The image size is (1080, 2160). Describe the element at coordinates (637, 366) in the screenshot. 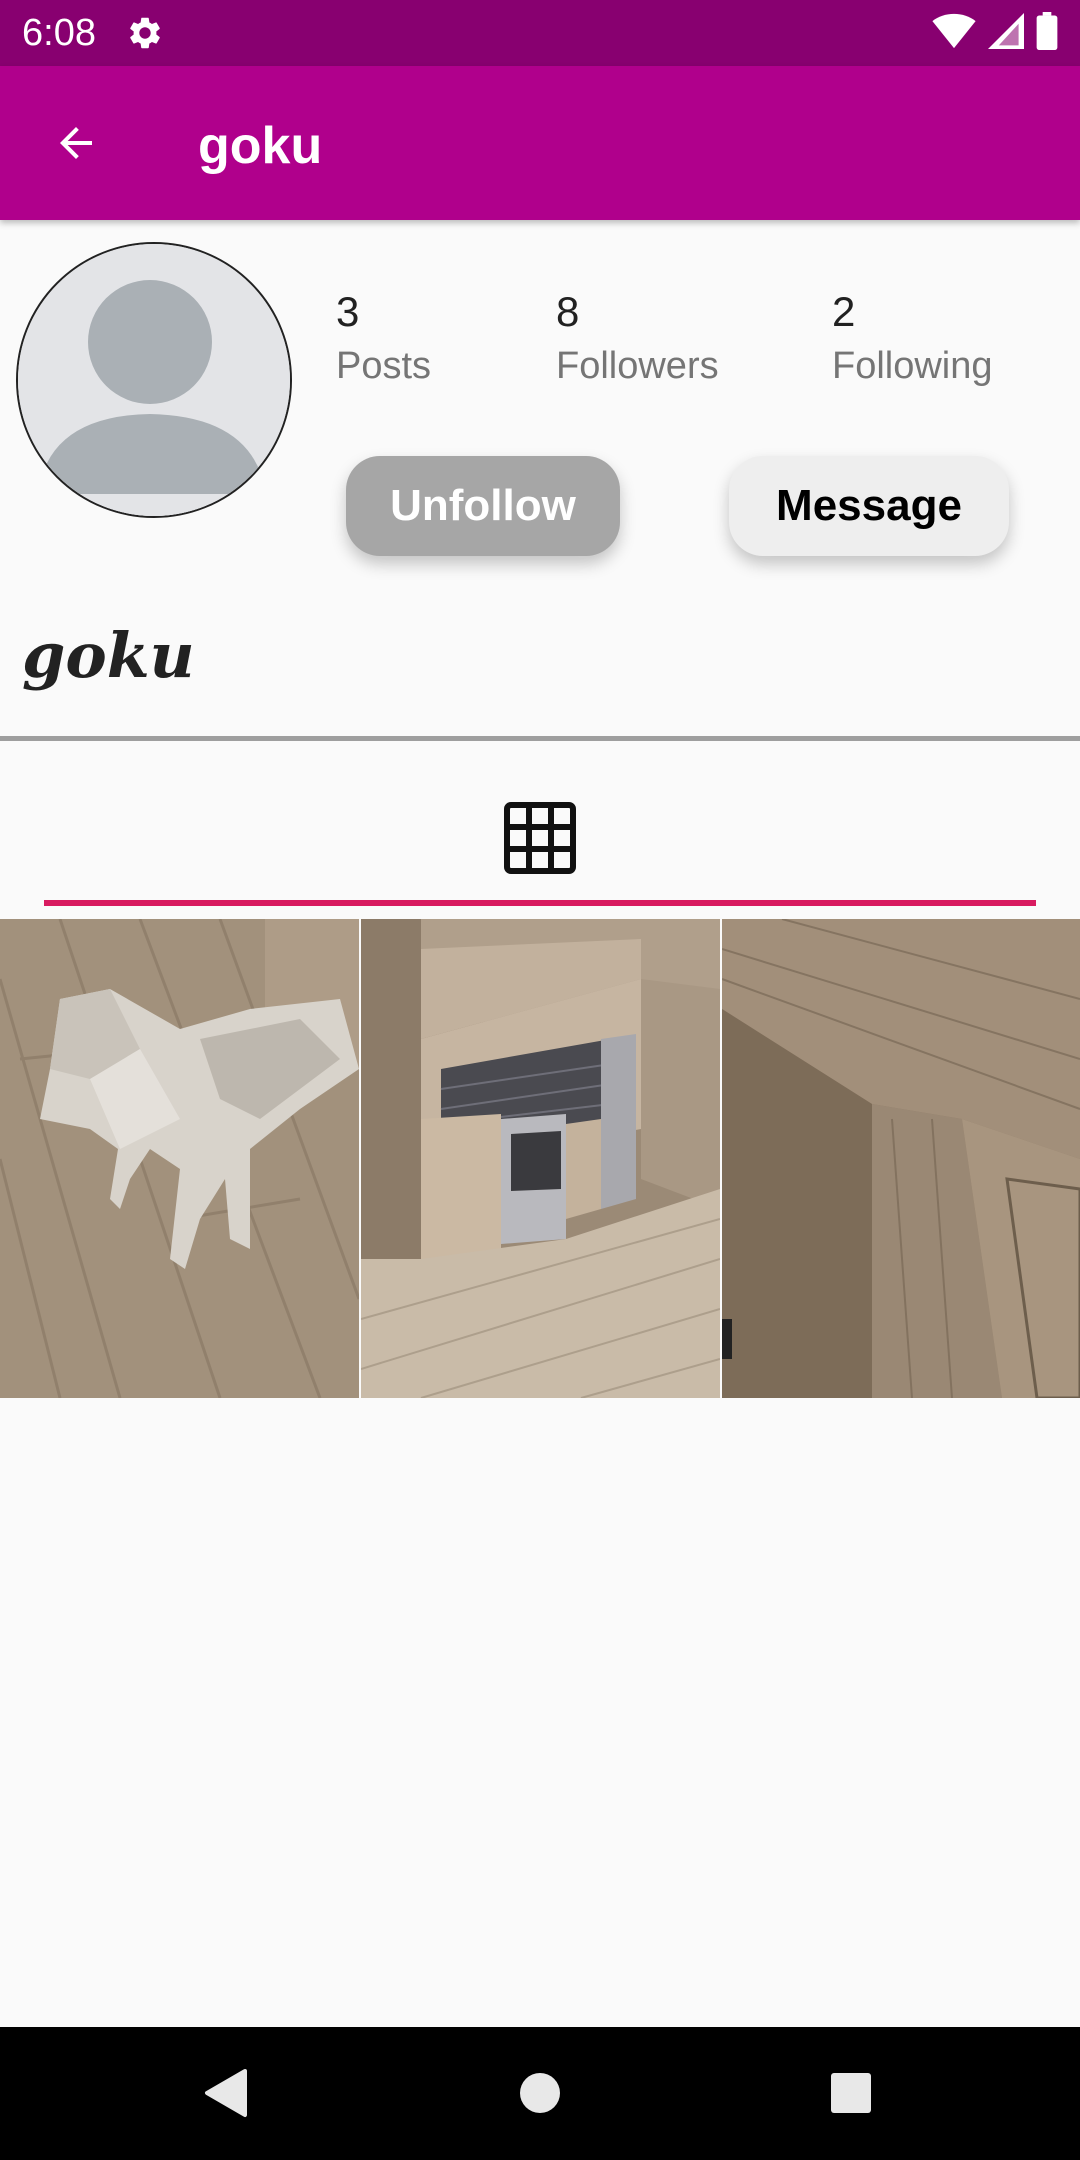

I see `followers-label: Followers` at that location.